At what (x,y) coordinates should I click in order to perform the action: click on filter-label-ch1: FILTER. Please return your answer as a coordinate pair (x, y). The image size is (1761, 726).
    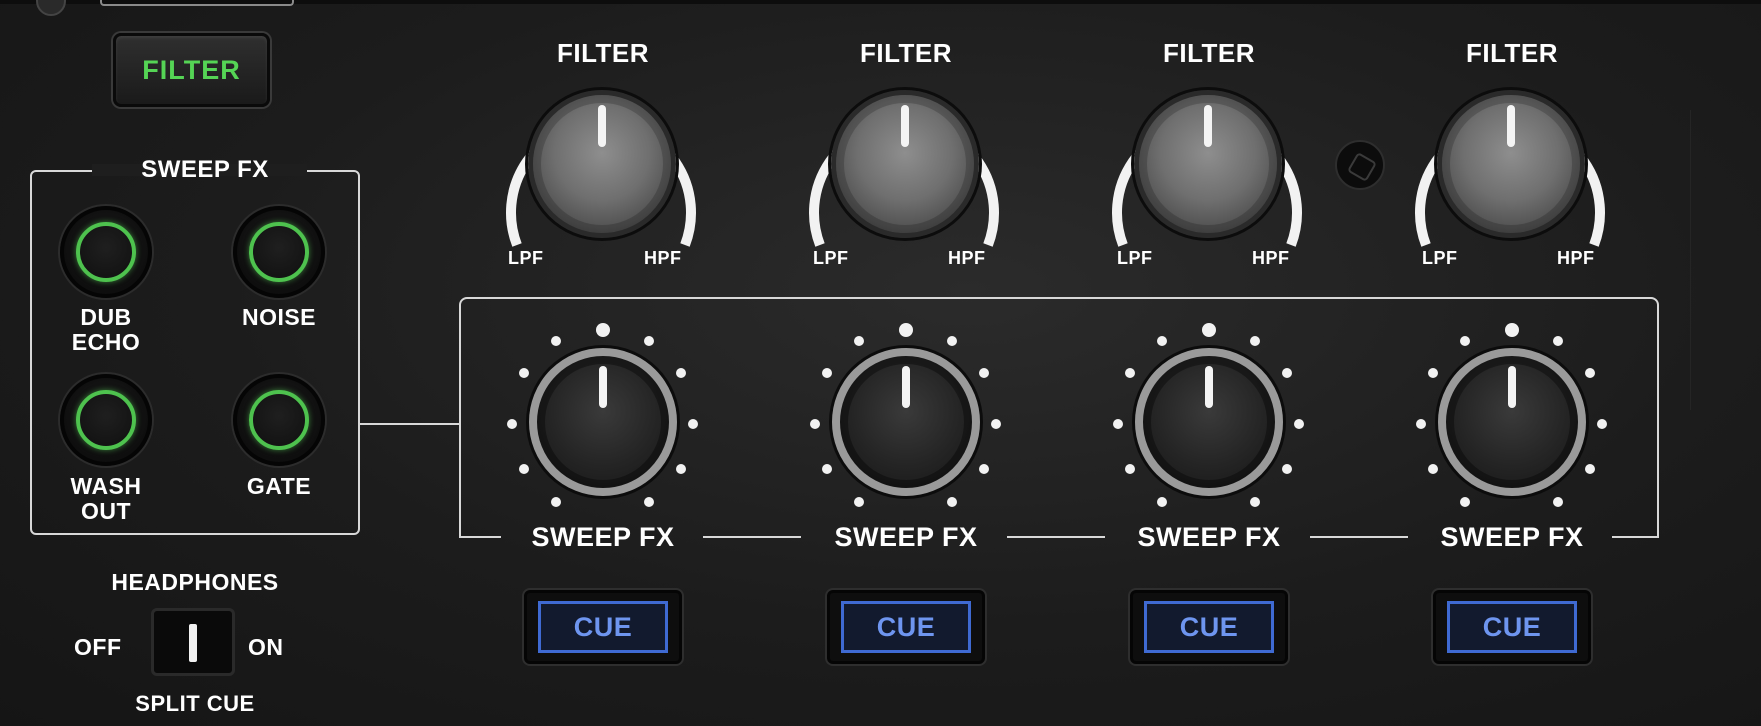
    Looking at the image, I should click on (603, 53).